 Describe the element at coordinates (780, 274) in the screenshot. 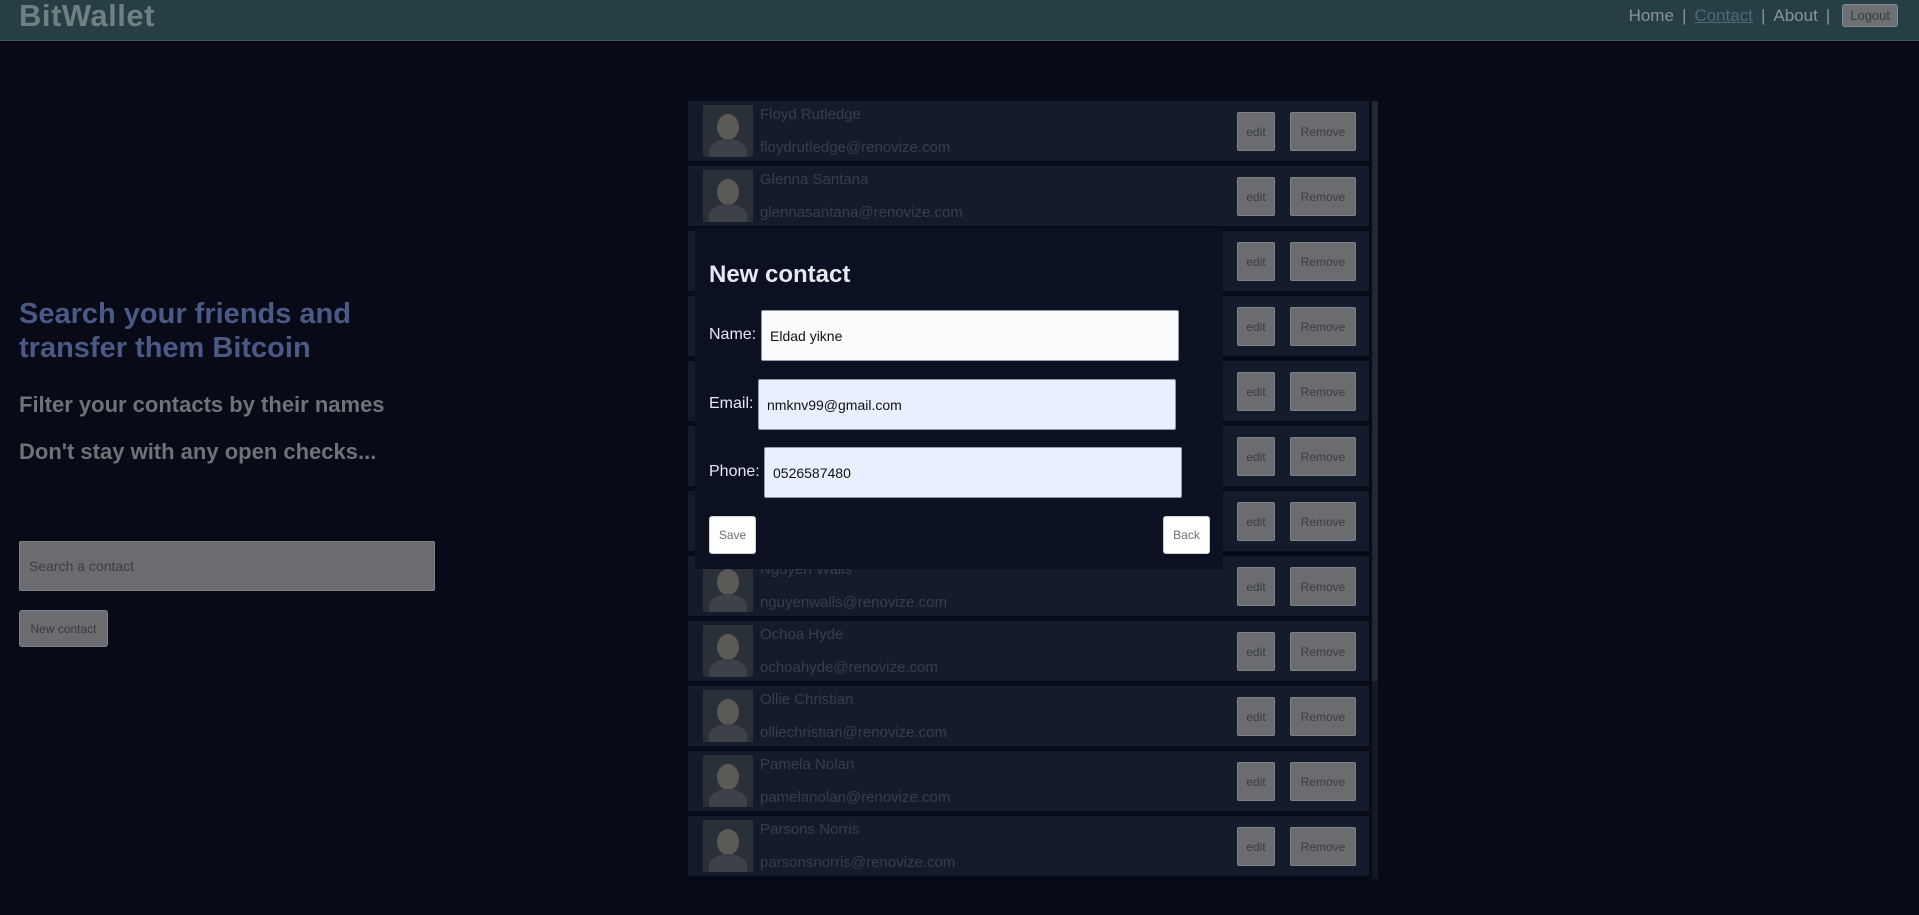

I see `modal-title: New contact` at that location.